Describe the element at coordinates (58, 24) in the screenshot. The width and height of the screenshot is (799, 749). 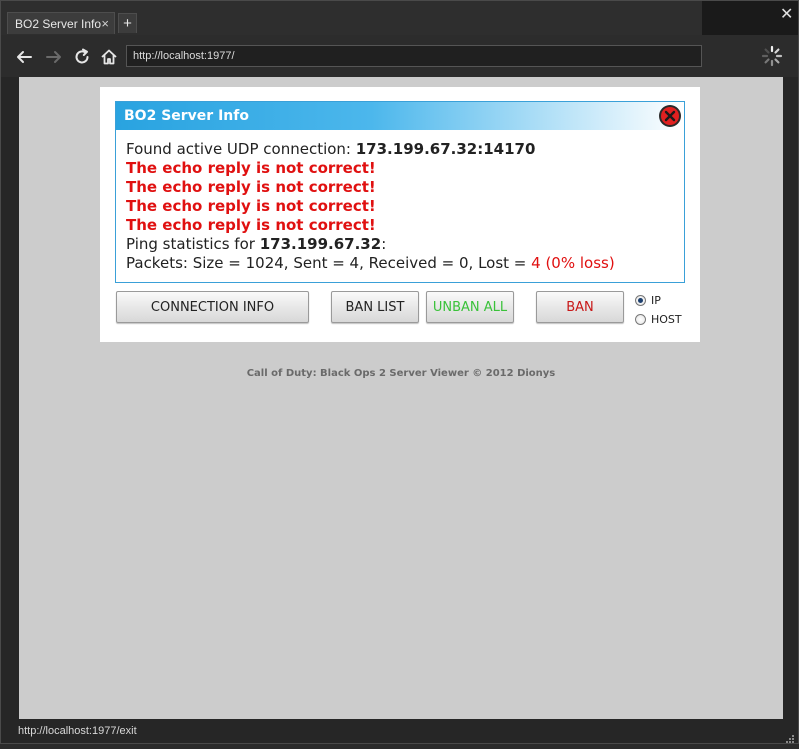
I see `tab-title: BO2 Server Info` at that location.